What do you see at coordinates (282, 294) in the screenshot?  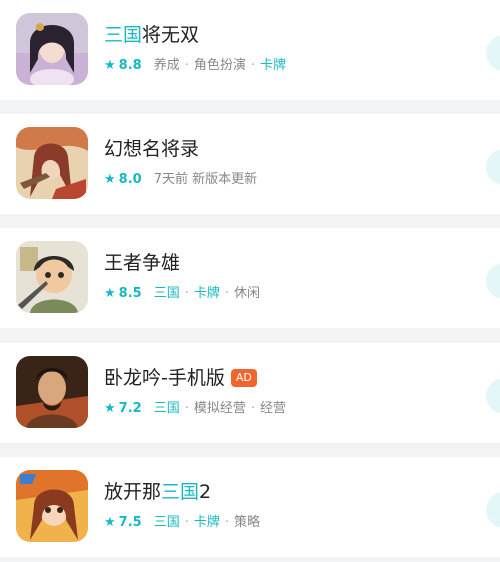 I see `game-meta: ★ 8.5 三国 · 卡牌 · 休闲` at bounding box center [282, 294].